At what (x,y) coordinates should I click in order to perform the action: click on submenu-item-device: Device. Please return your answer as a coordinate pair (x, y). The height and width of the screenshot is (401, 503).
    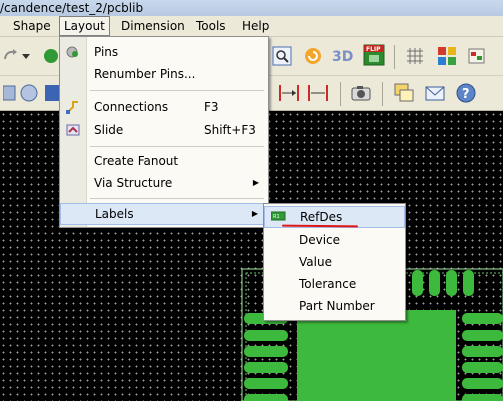
    Looking at the image, I should click on (334, 240).